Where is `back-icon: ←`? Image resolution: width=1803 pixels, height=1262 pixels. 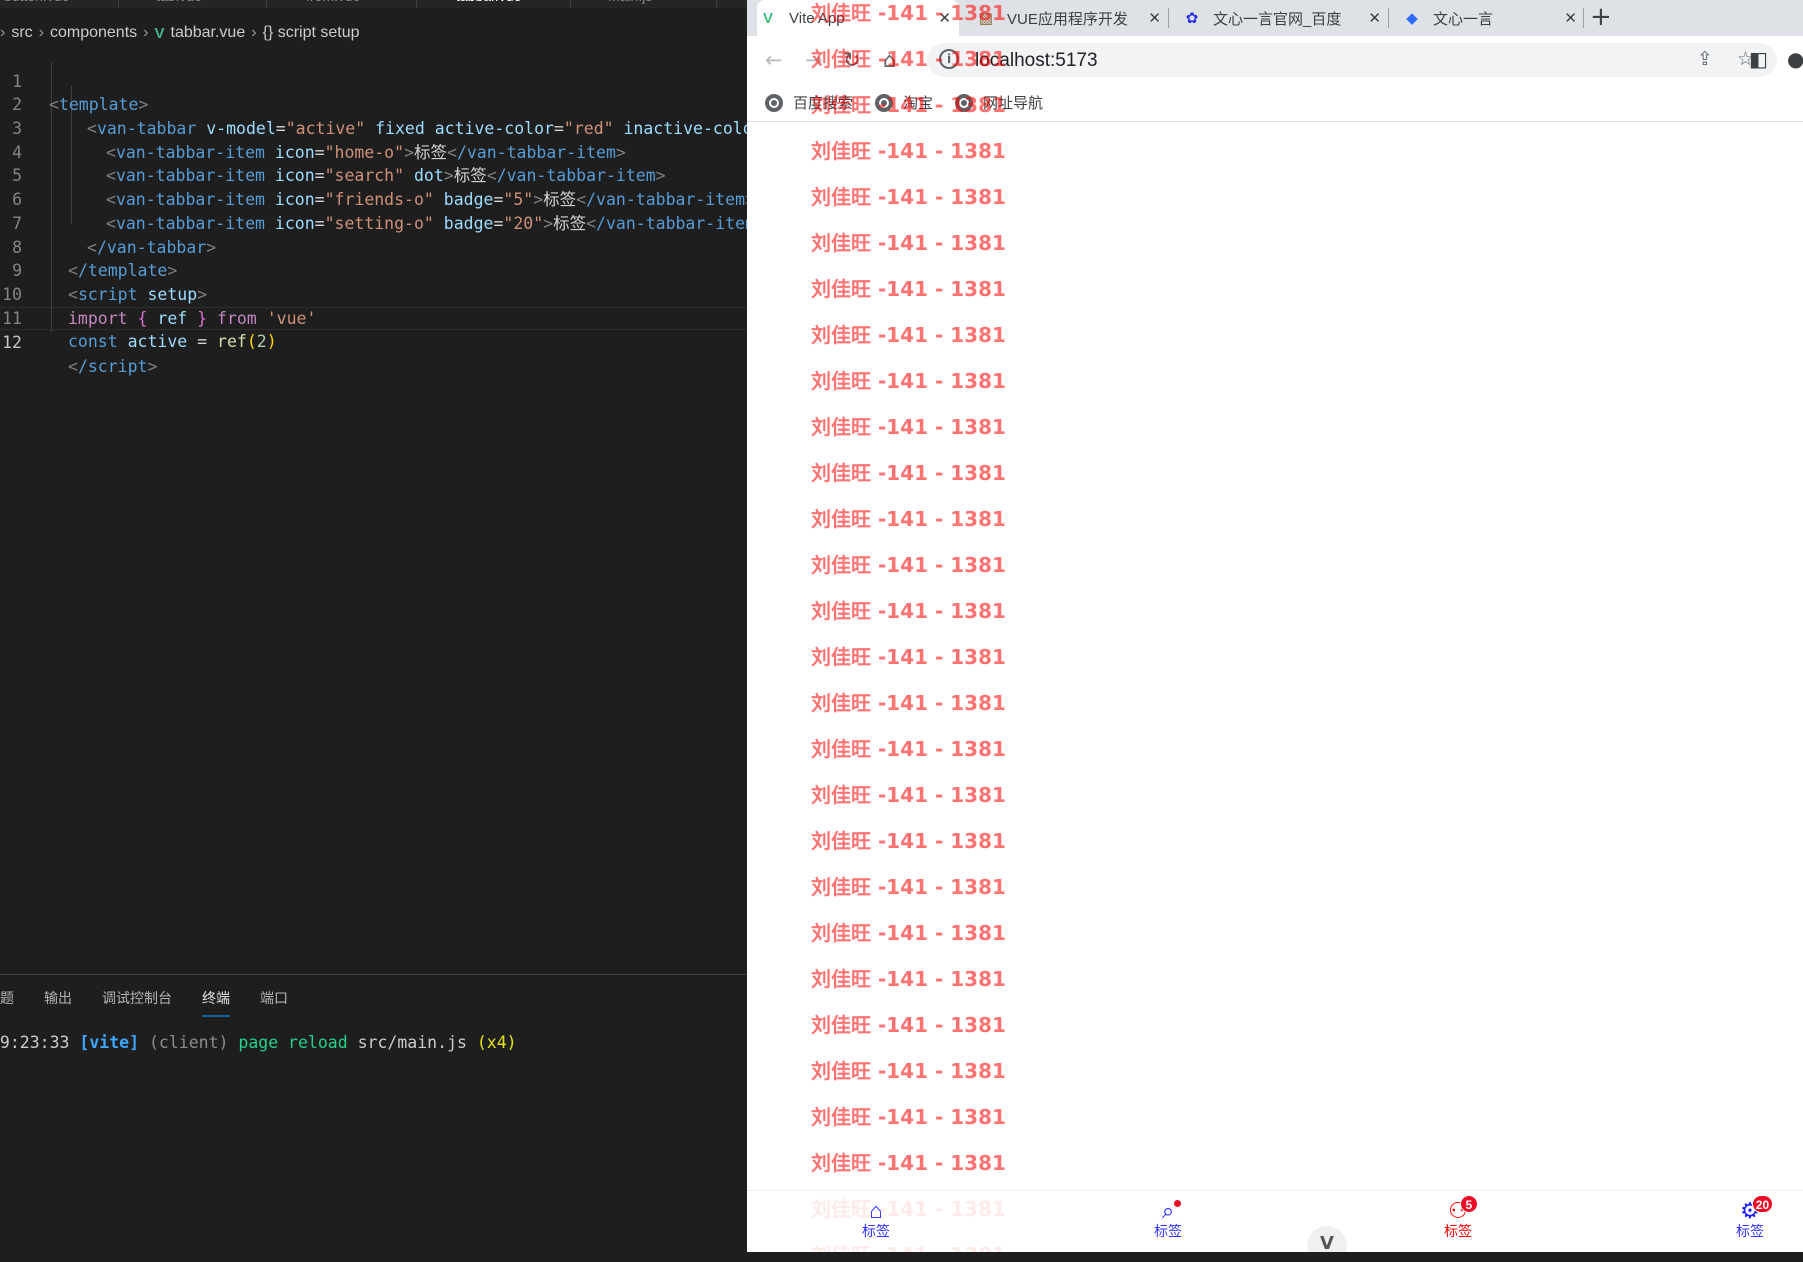 back-icon: ← is located at coordinates (774, 60).